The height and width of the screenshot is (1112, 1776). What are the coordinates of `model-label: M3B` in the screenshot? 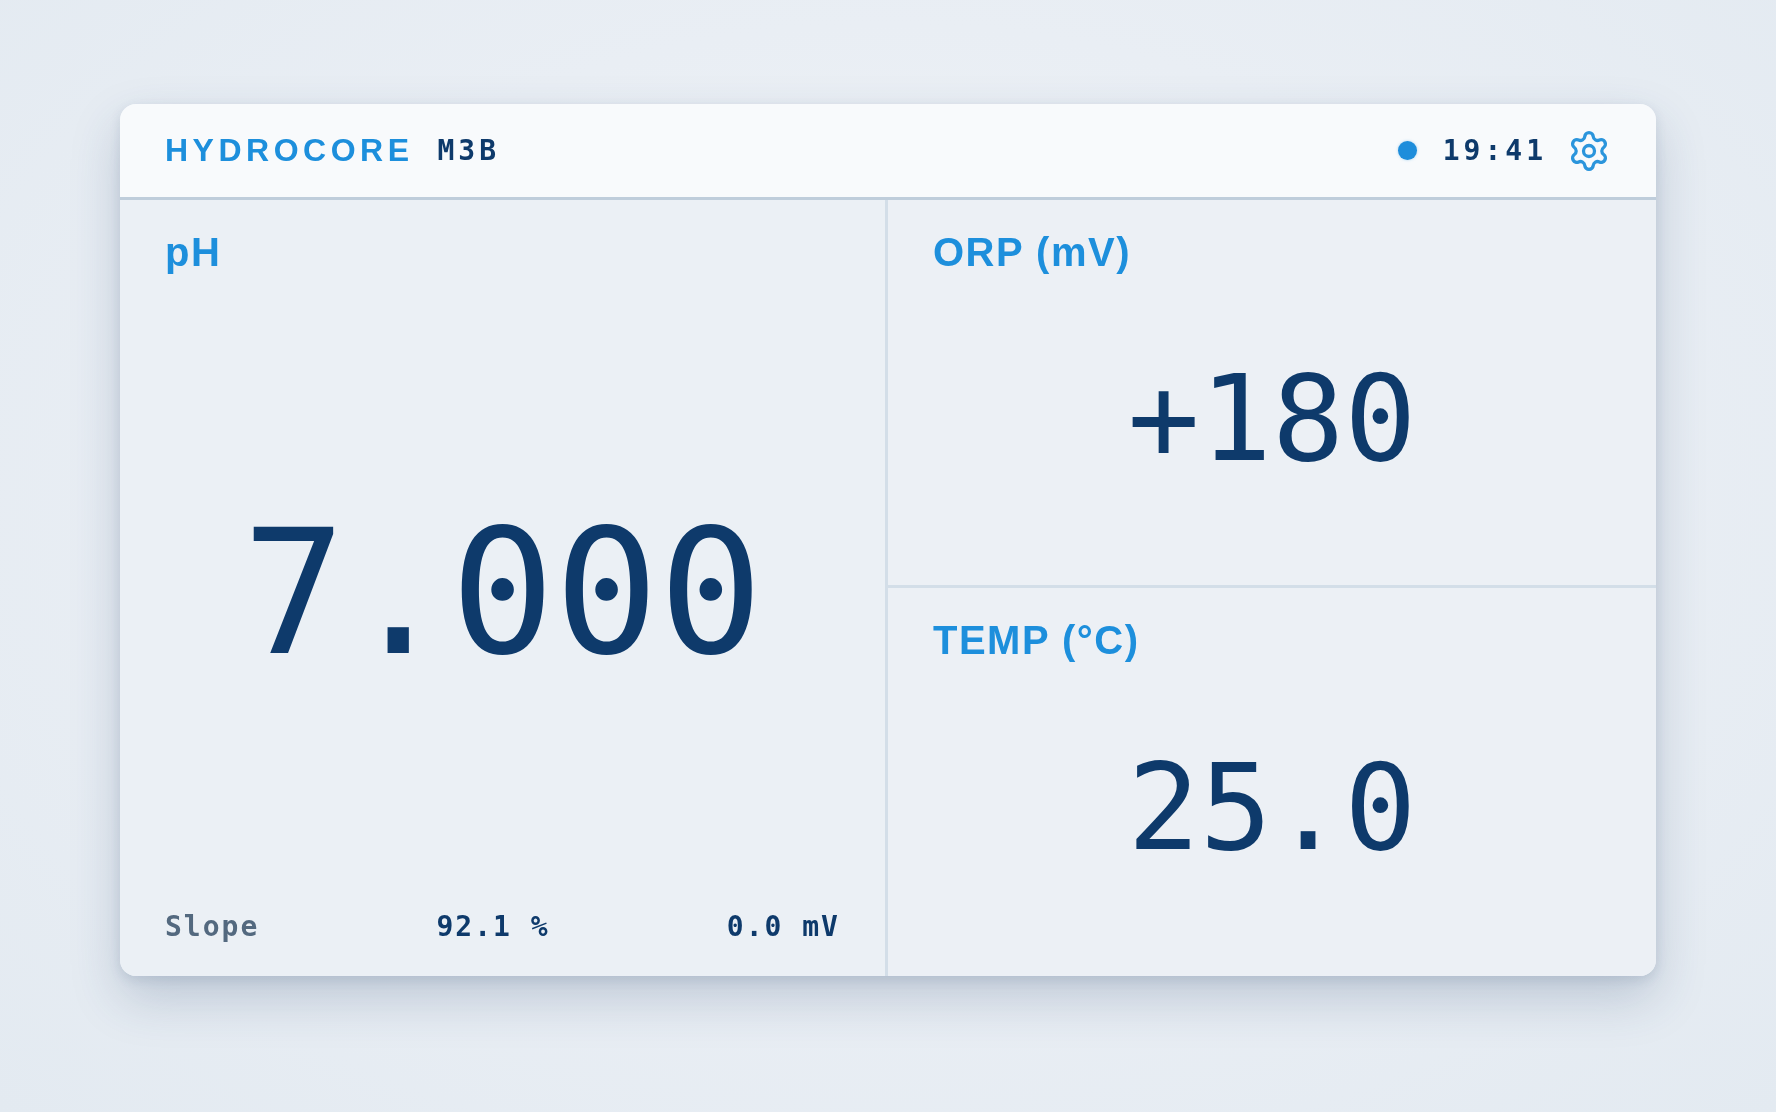 It's located at (469, 150).